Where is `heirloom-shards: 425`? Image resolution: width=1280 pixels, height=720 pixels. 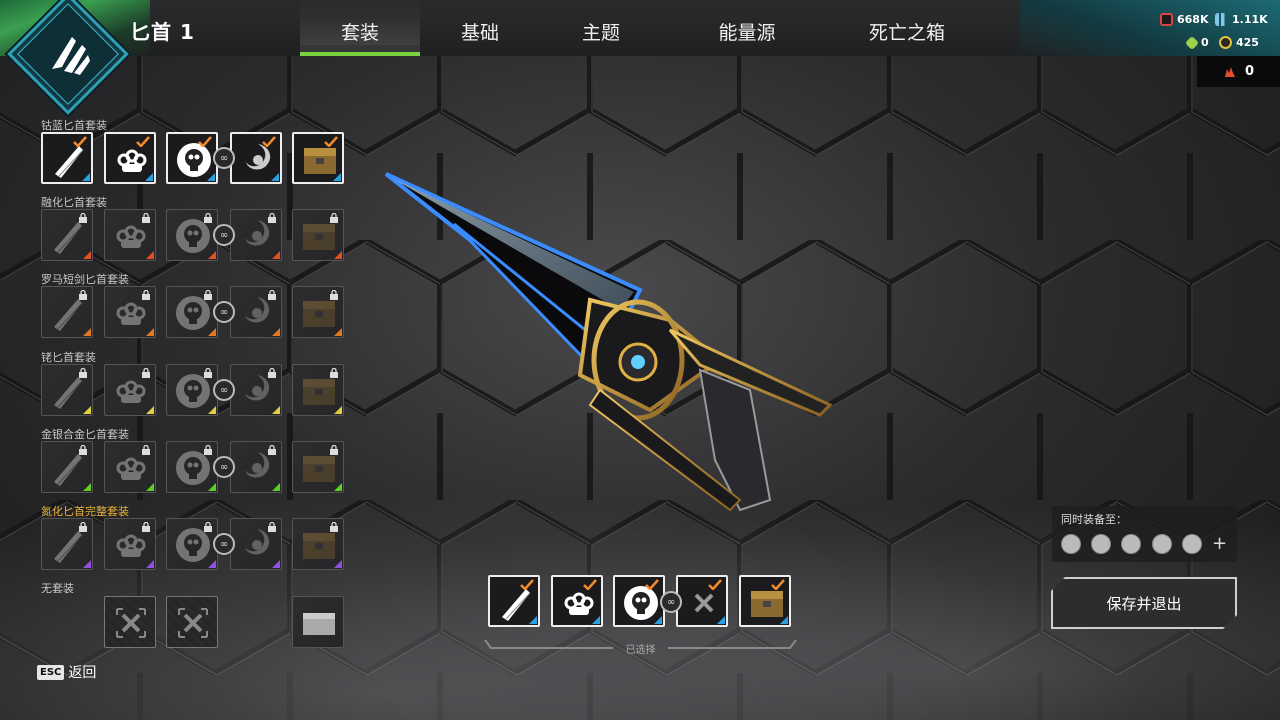
heirloom-shards: 425 is located at coordinates (1239, 42).